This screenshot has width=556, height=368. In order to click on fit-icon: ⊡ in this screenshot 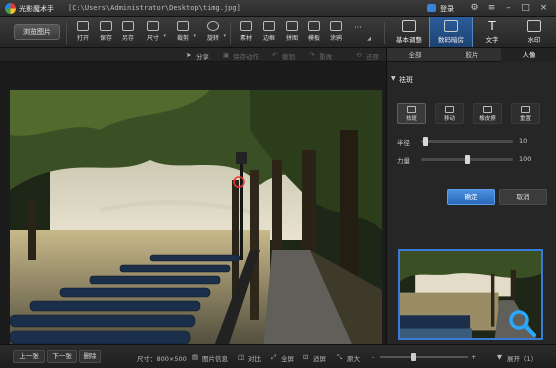, I will do `click(306, 357)`.